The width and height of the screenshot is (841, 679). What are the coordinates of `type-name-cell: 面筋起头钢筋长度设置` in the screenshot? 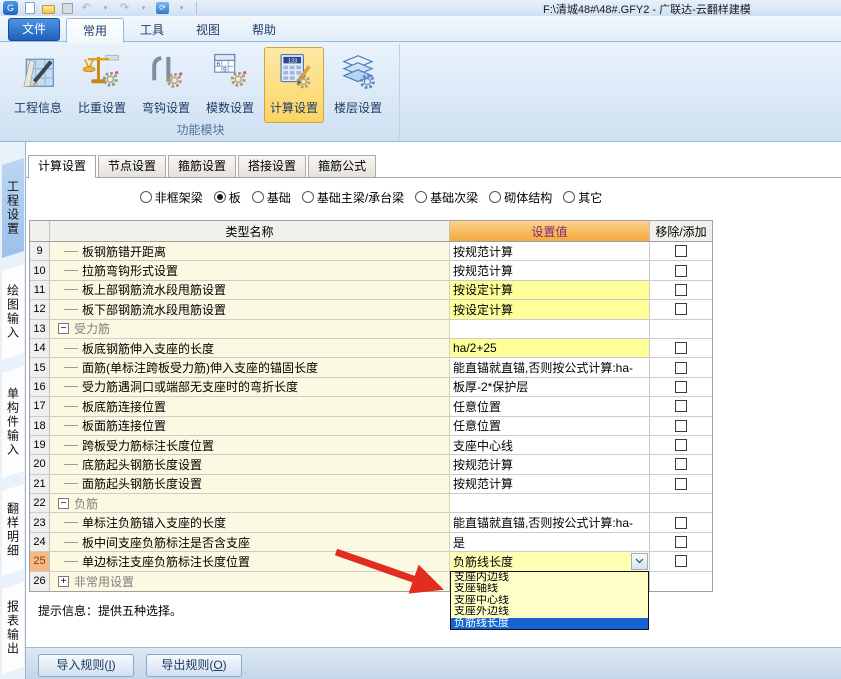 It's located at (250, 484).